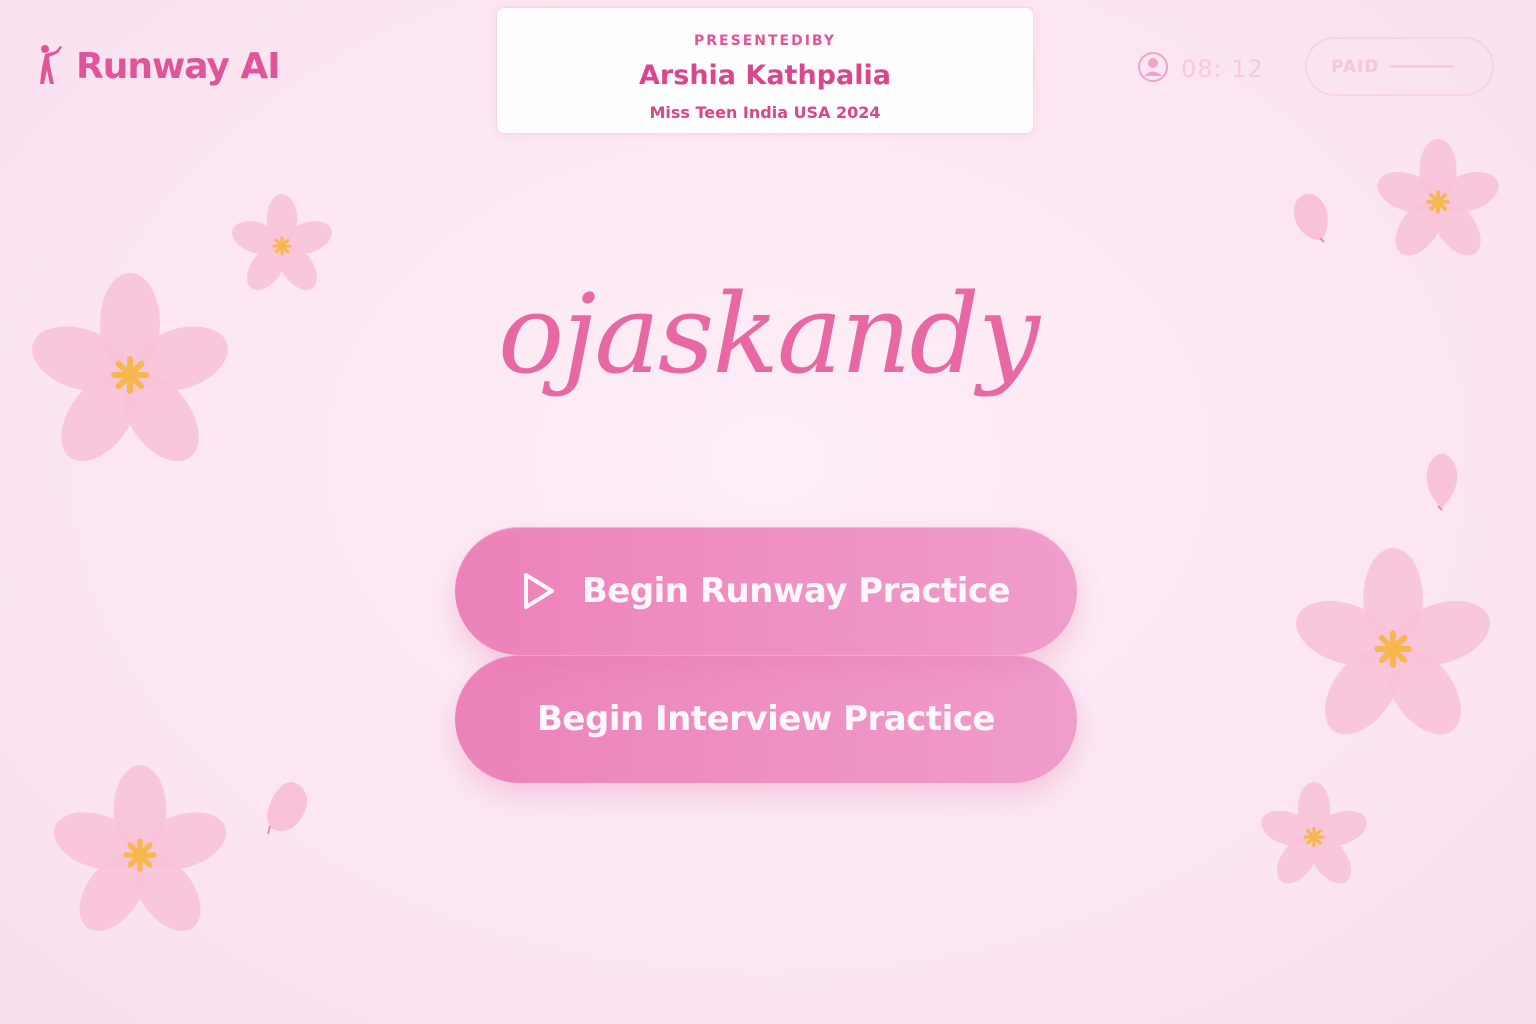 The height and width of the screenshot is (1024, 1536). Describe the element at coordinates (765, 112) in the screenshot. I see `presenter-title: Miss Teen India USA 2024` at that location.